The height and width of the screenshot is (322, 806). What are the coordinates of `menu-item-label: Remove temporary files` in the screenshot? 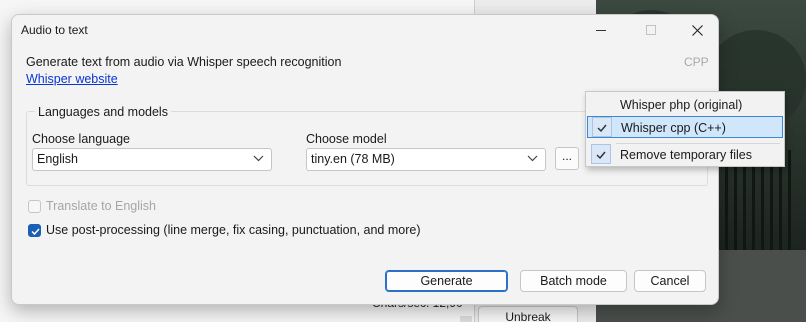 It's located at (686, 155).